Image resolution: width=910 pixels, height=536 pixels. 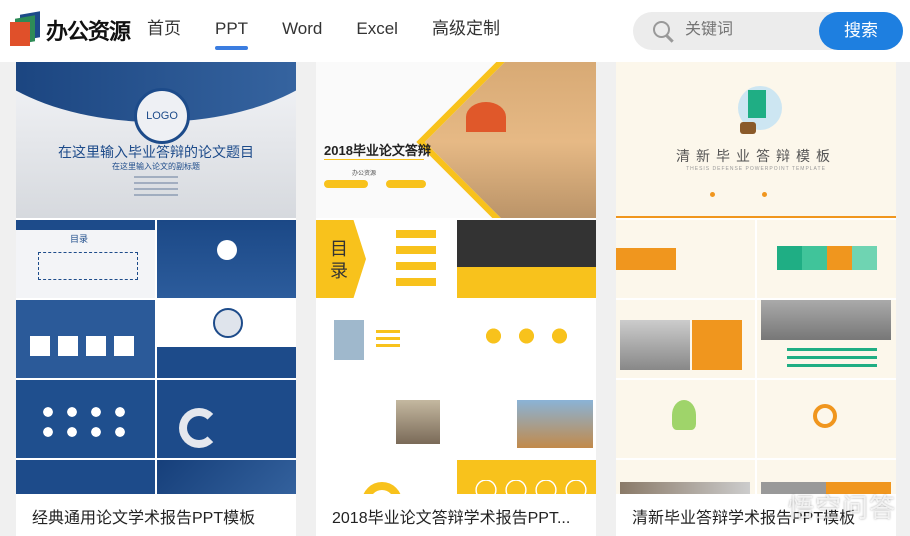 I want to click on nav-home: 首页, so click(x=164, y=31).